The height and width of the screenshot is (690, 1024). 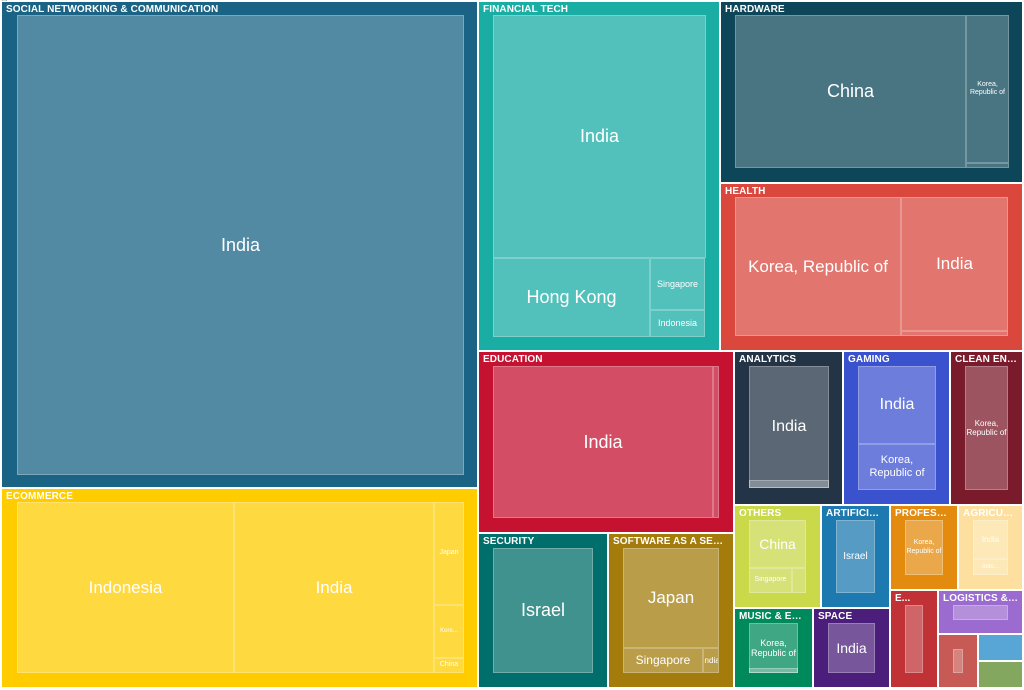 I want to click on group-security: Security Israel, so click(x=543, y=610).